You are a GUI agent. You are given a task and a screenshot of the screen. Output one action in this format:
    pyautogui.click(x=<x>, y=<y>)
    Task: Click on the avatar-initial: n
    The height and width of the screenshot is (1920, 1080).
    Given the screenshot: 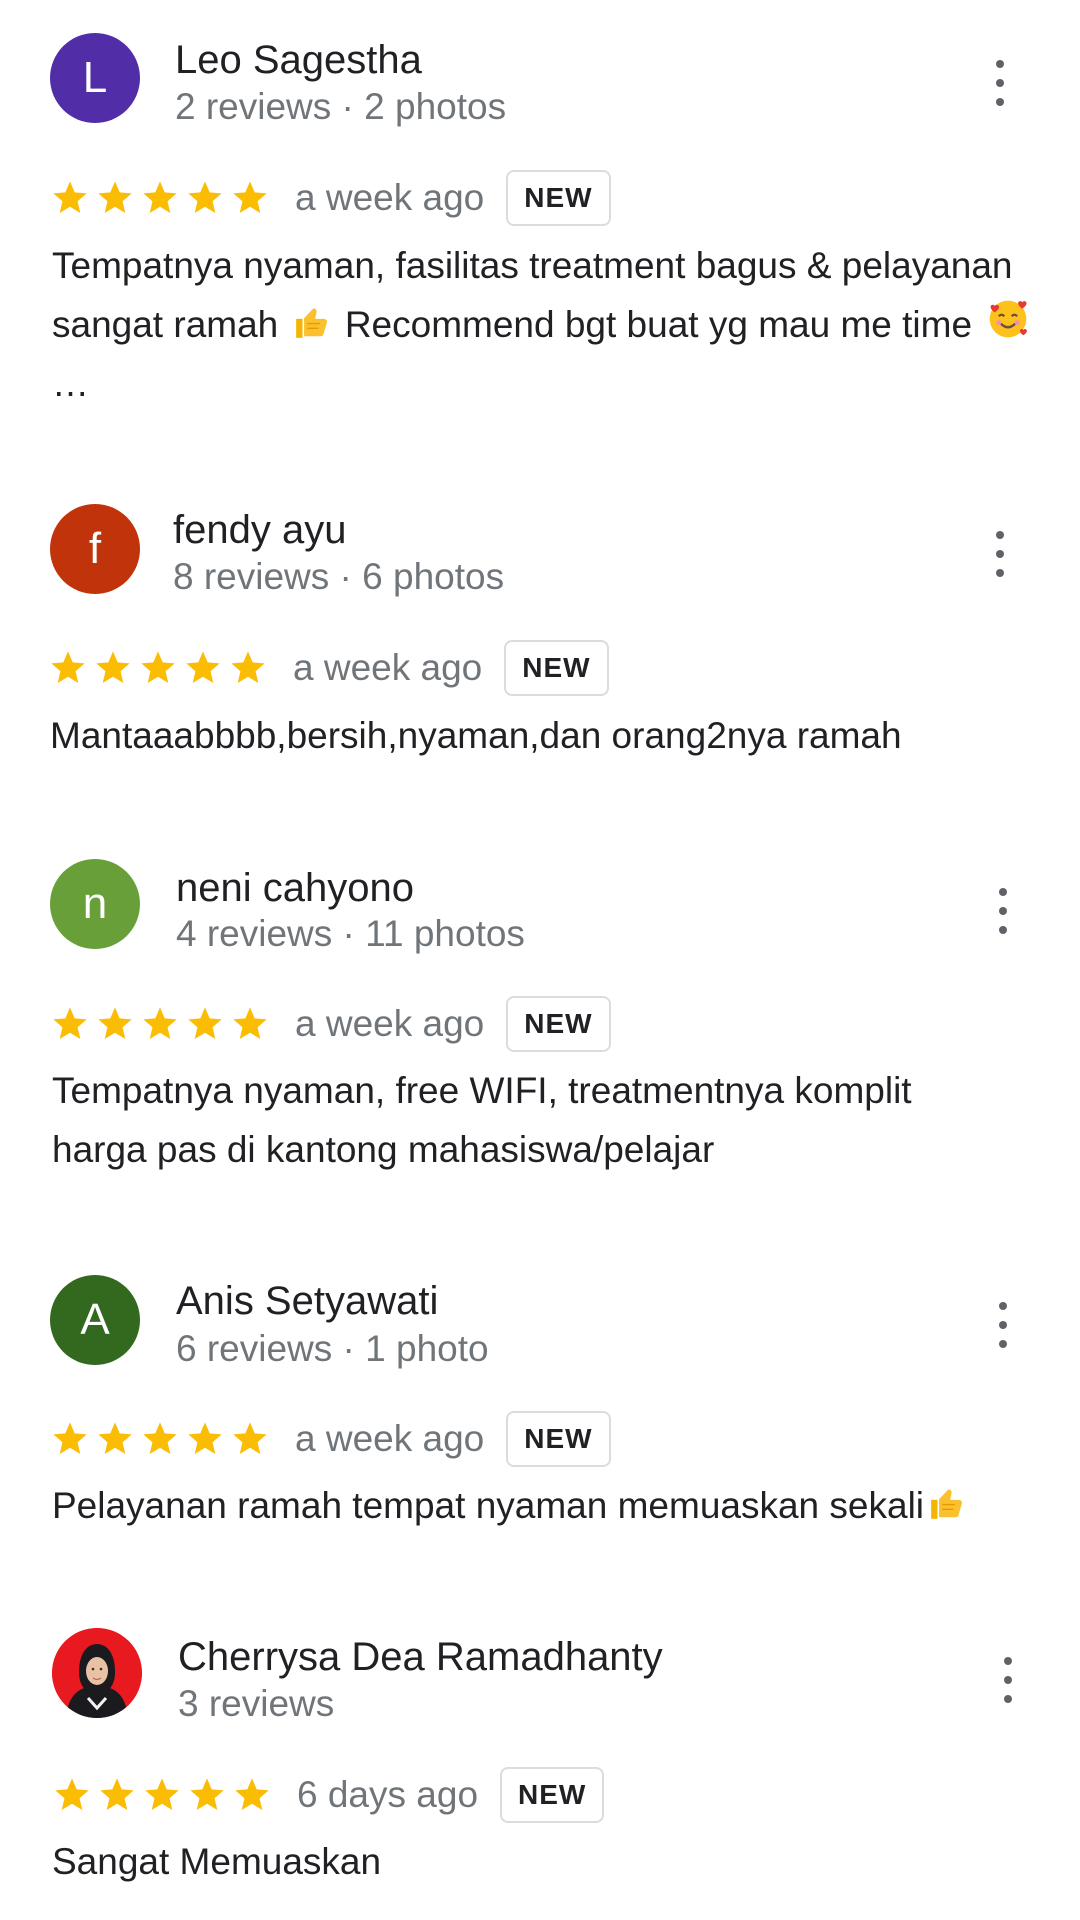 What is the action you would take?
    pyautogui.click(x=95, y=903)
    